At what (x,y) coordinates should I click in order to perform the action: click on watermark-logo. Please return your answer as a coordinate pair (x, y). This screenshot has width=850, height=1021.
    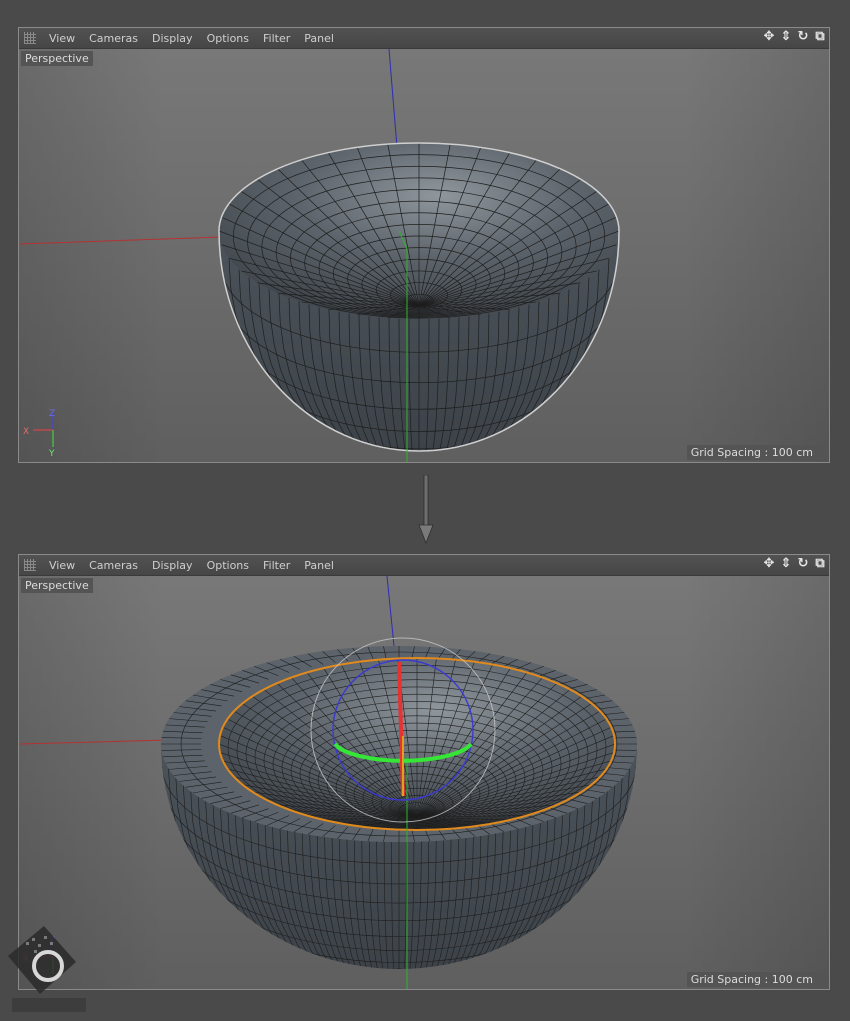
    Looking at the image, I should click on (47, 969).